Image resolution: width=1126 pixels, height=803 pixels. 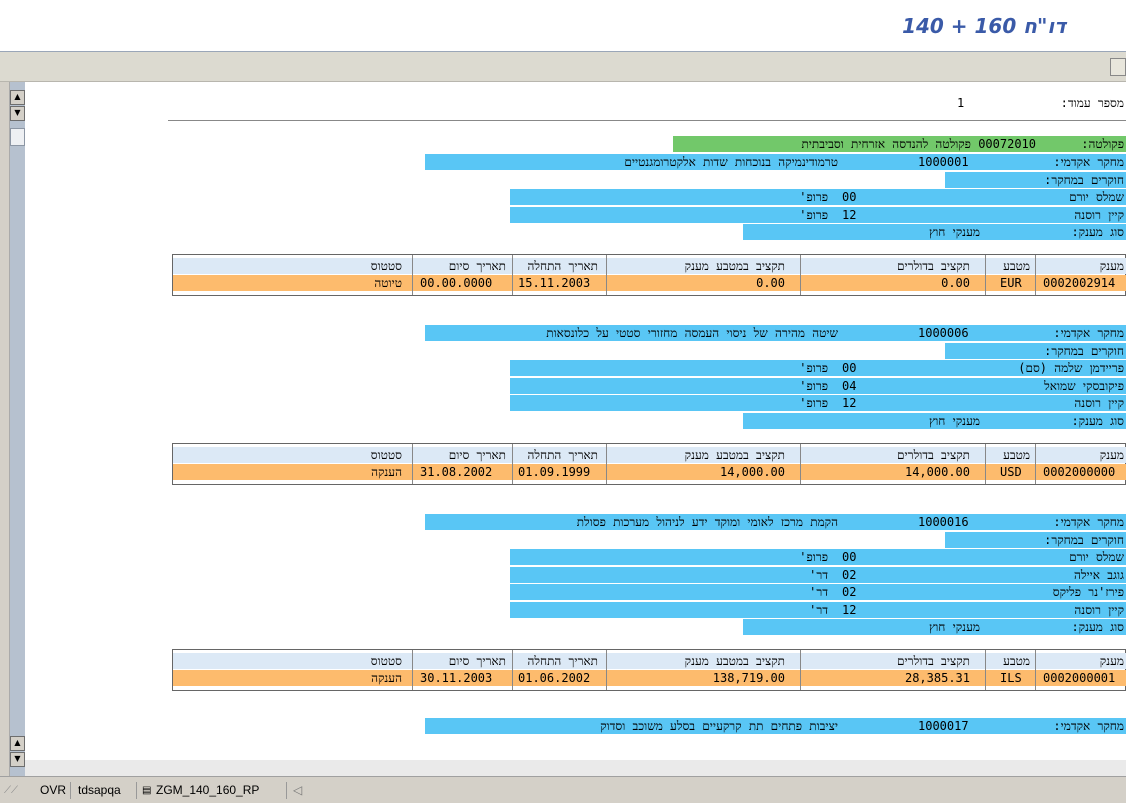 What do you see at coordinates (849, 385) in the screenshot?
I see `researcher-code: 04` at bounding box center [849, 385].